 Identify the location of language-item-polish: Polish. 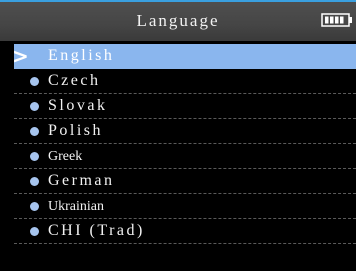
(185, 131).